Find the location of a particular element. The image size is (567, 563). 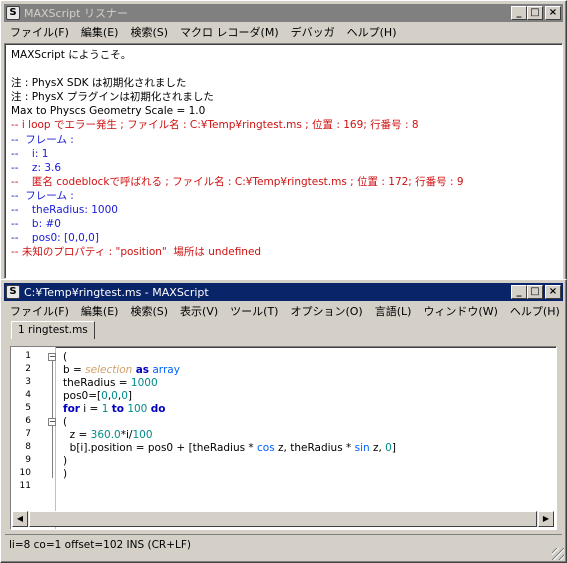

line-number: 4 is located at coordinates (28, 395).